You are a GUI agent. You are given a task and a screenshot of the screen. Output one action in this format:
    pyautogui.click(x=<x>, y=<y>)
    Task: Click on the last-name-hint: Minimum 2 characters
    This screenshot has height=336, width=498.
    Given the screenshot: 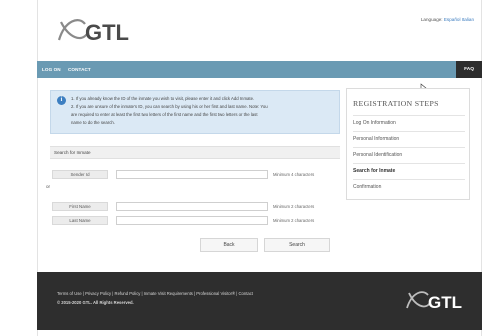 What is the action you would take?
    pyautogui.click(x=294, y=220)
    